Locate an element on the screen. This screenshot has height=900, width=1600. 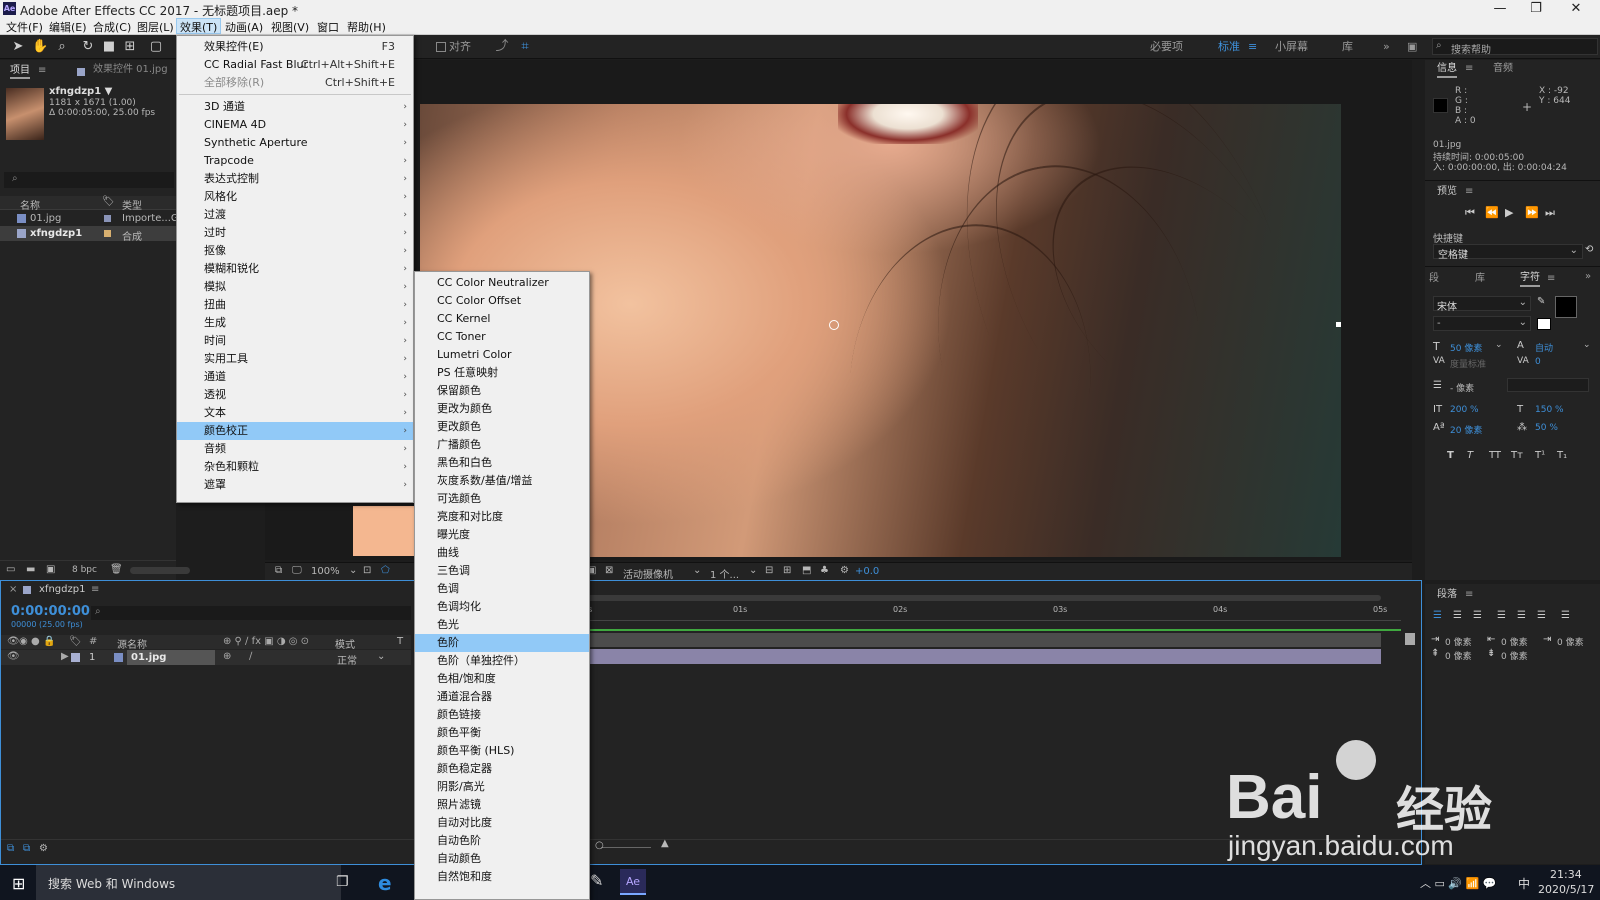
faux-italic-button: T is located at coordinates (1470, 455).